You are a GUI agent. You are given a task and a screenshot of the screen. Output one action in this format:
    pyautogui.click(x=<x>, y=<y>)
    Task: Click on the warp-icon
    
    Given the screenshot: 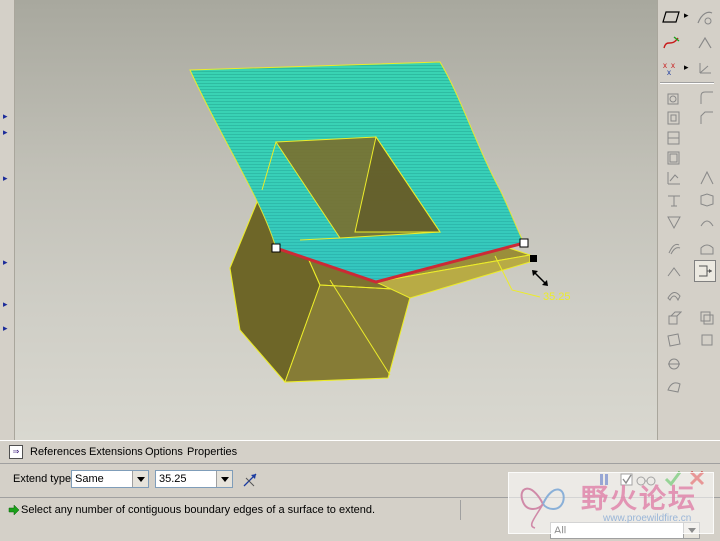 What is the action you would take?
    pyautogui.click(x=674, y=340)
    